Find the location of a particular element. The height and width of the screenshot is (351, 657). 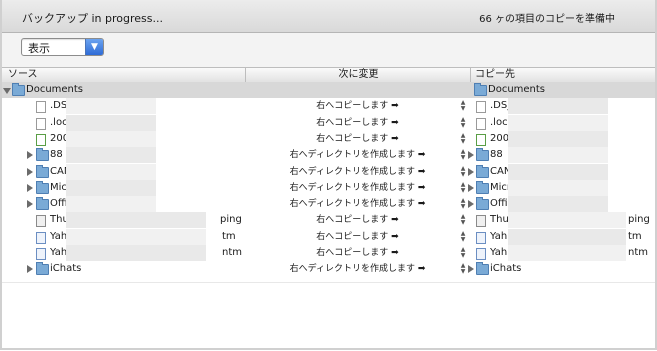

table-row: Yah ntm 右へコピーします ➡ ▲ ▼ Yah ntm is located at coordinates (328, 253).